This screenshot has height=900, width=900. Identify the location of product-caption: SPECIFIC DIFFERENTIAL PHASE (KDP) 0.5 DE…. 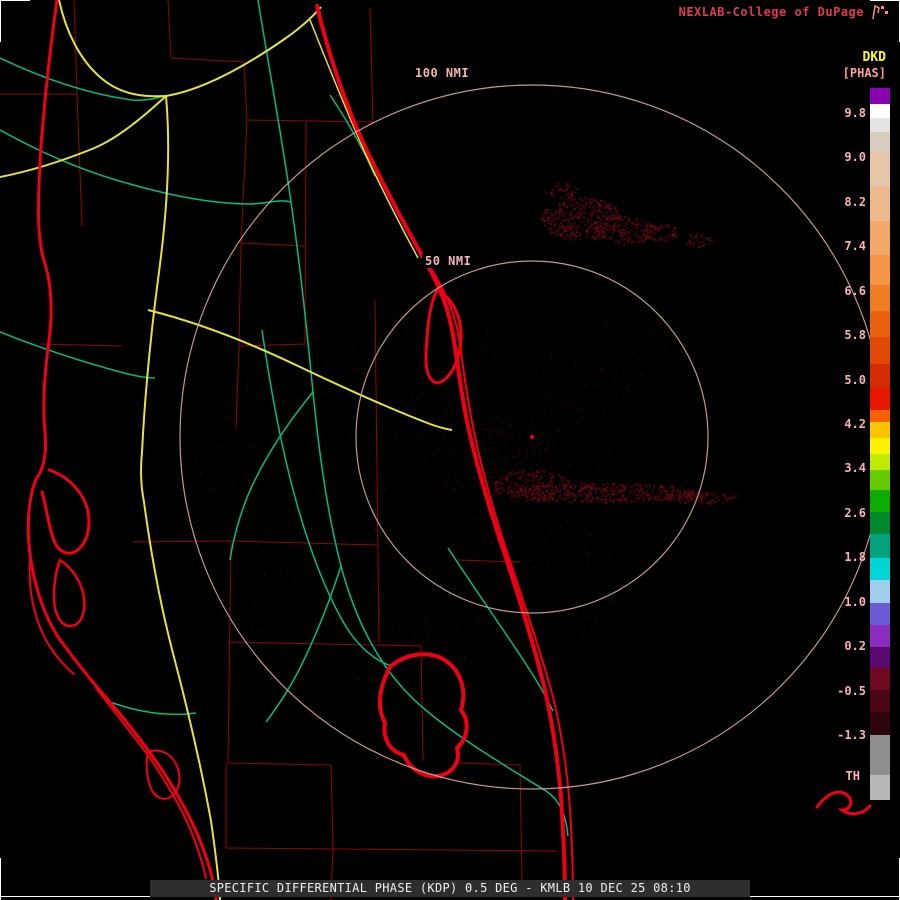
(450, 888).